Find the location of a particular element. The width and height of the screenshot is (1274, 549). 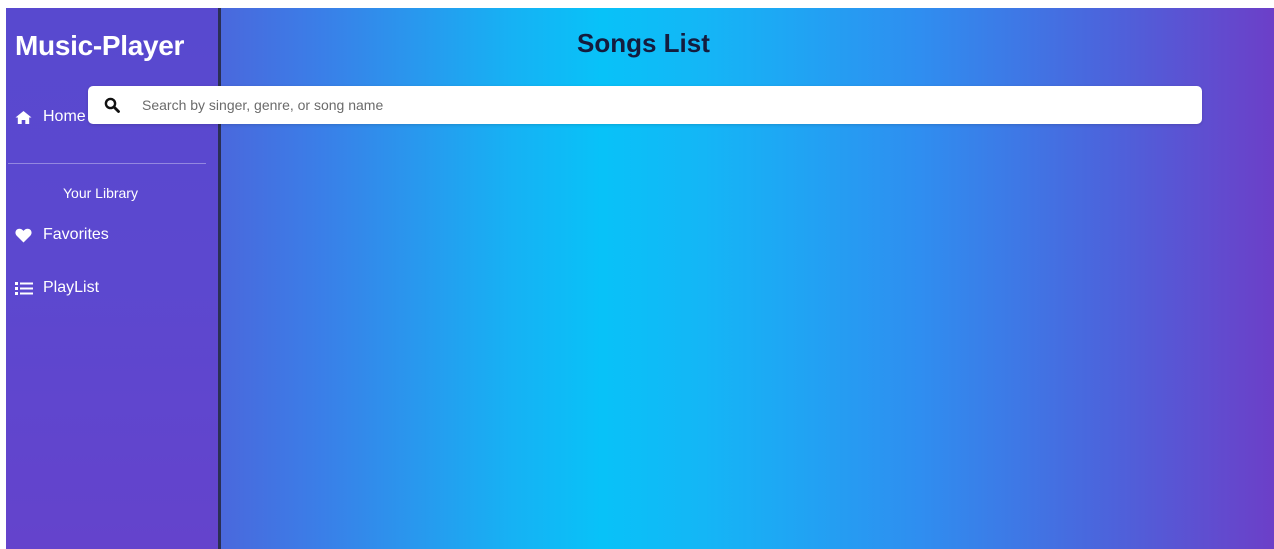

sidebar-item-label: Home is located at coordinates (64, 116).